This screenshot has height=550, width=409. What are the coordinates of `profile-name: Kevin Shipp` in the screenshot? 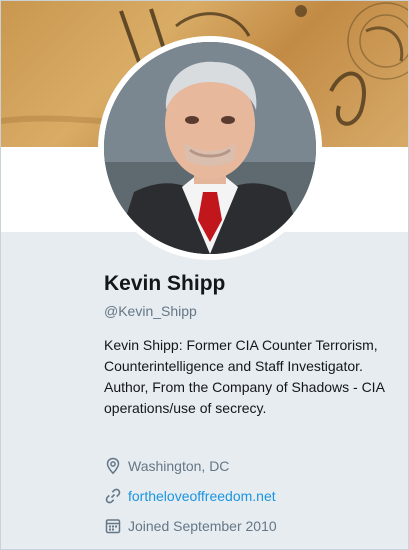 It's located at (164, 284).